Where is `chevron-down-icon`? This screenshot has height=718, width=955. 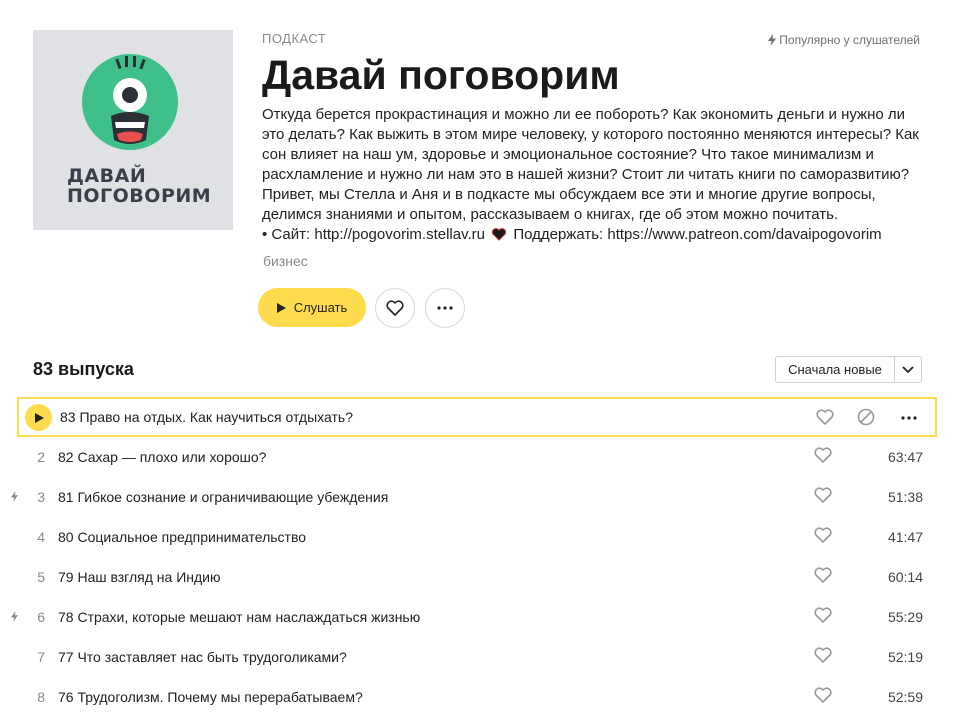 chevron-down-icon is located at coordinates (908, 369).